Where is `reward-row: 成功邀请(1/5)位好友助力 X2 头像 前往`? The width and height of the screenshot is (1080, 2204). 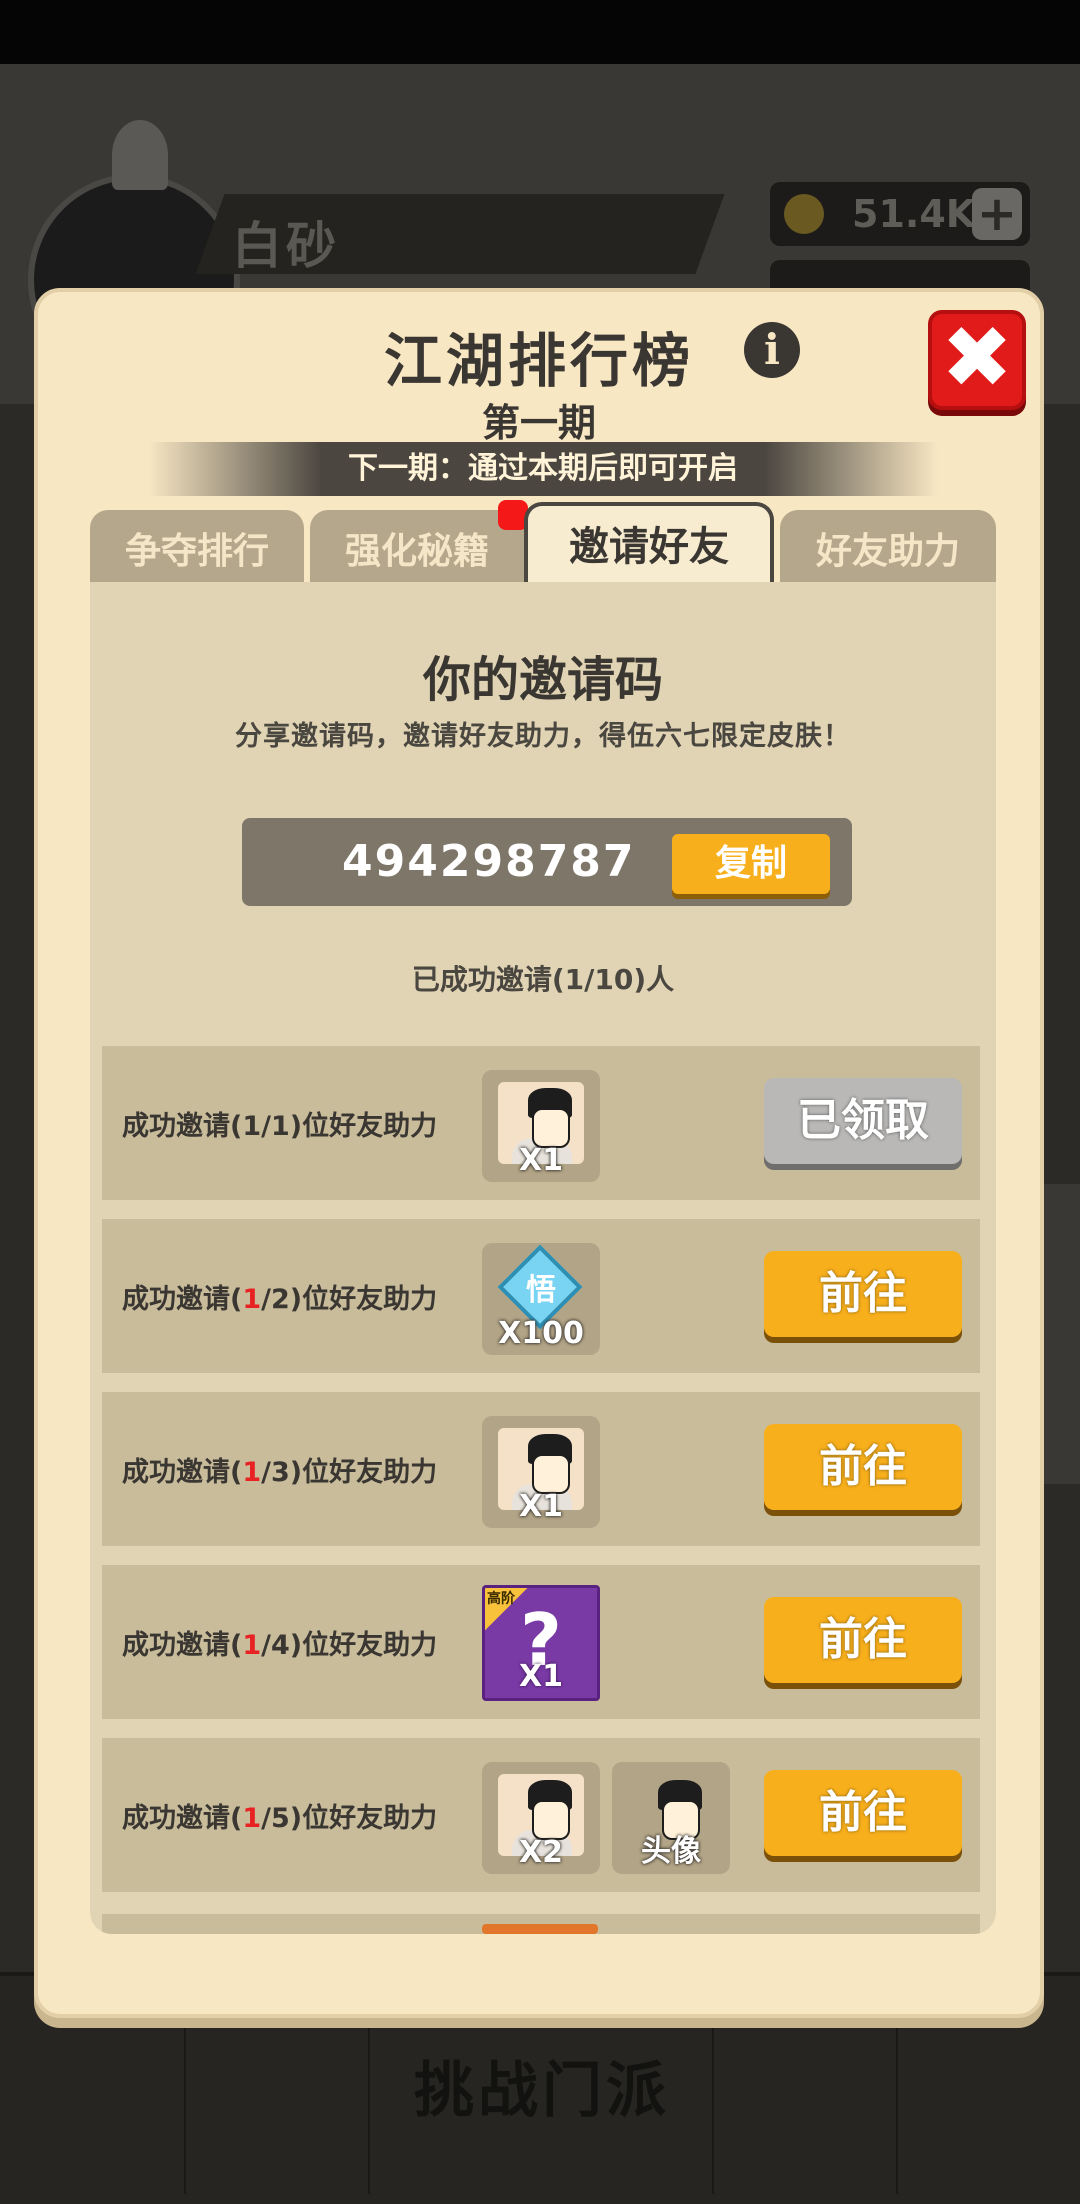
reward-row: 成功邀请(1/5)位好友助力 X2 头像 前往 is located at coordinates (541, 1815).